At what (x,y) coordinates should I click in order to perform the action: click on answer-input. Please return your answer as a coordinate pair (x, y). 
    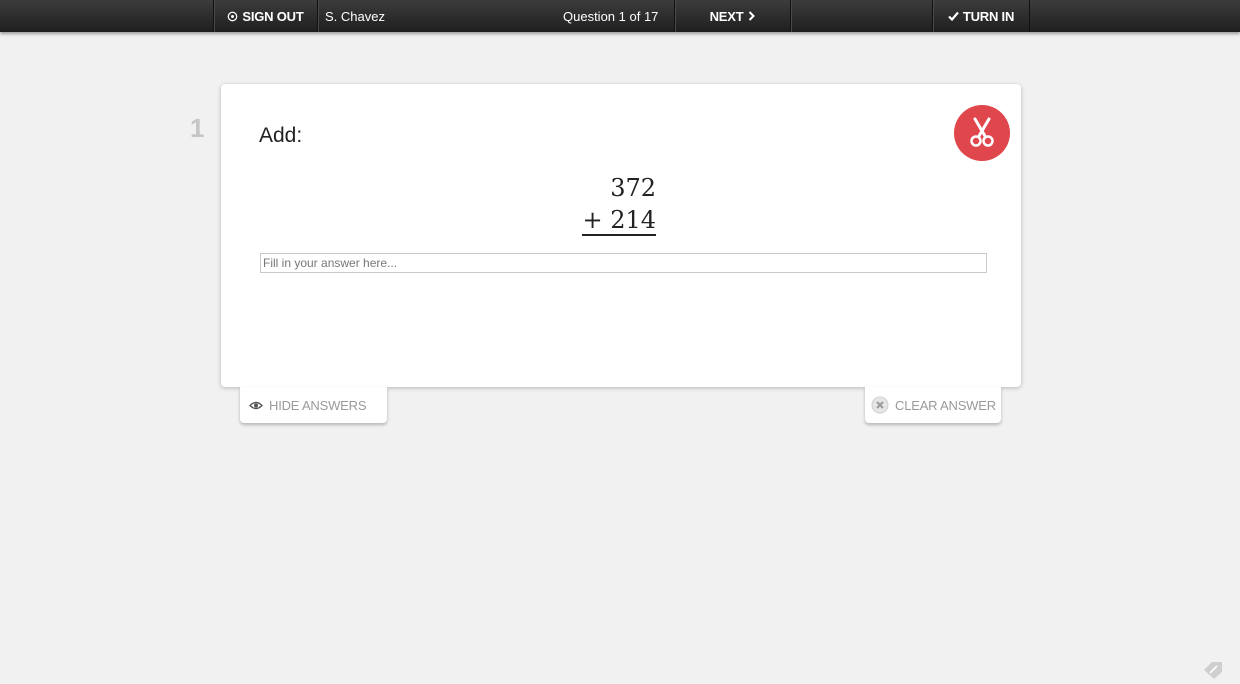
    Looking at the image, I should click on (623, 263).